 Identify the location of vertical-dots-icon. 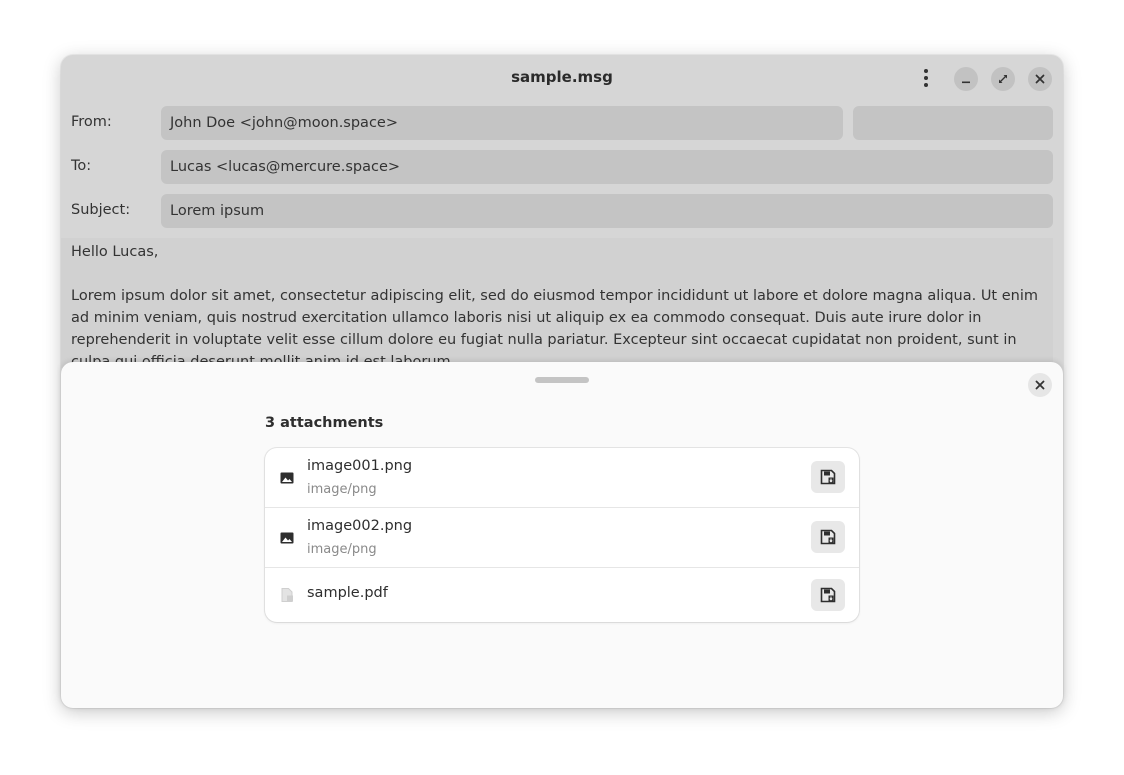
(926, 71).